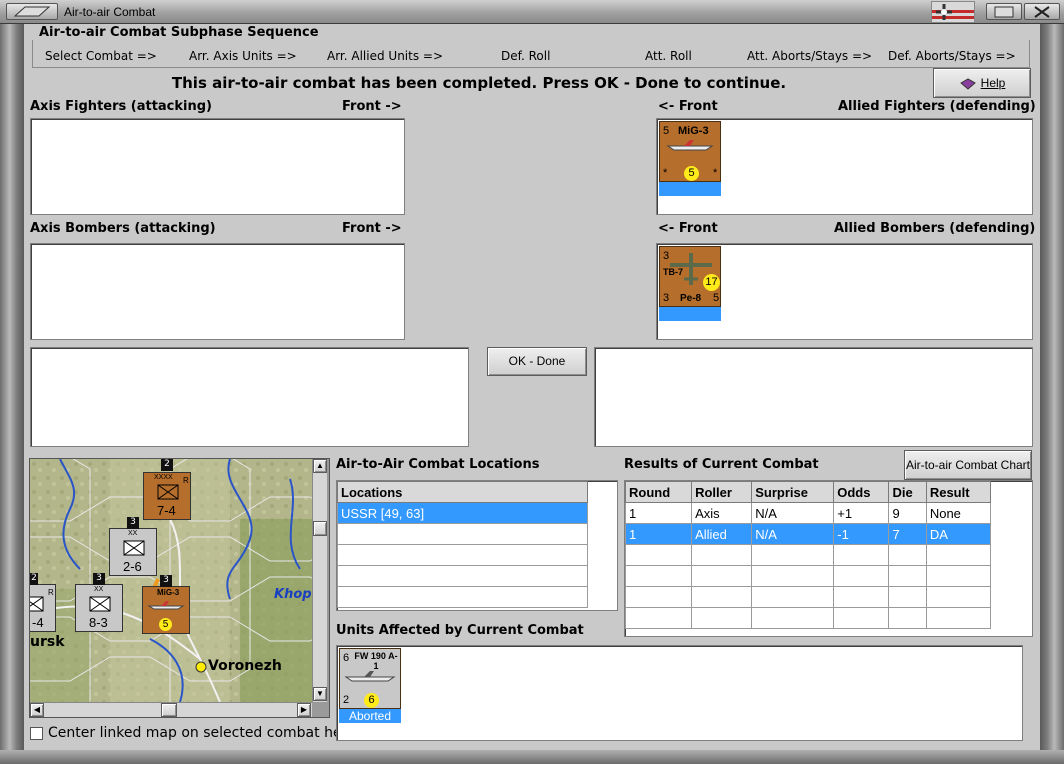 This screenshot has height=764, width=1064. What do you see at coordinates (861, 492) in the screenshot?
I see `col-odds: Odds` at bounding box center [861, 492].